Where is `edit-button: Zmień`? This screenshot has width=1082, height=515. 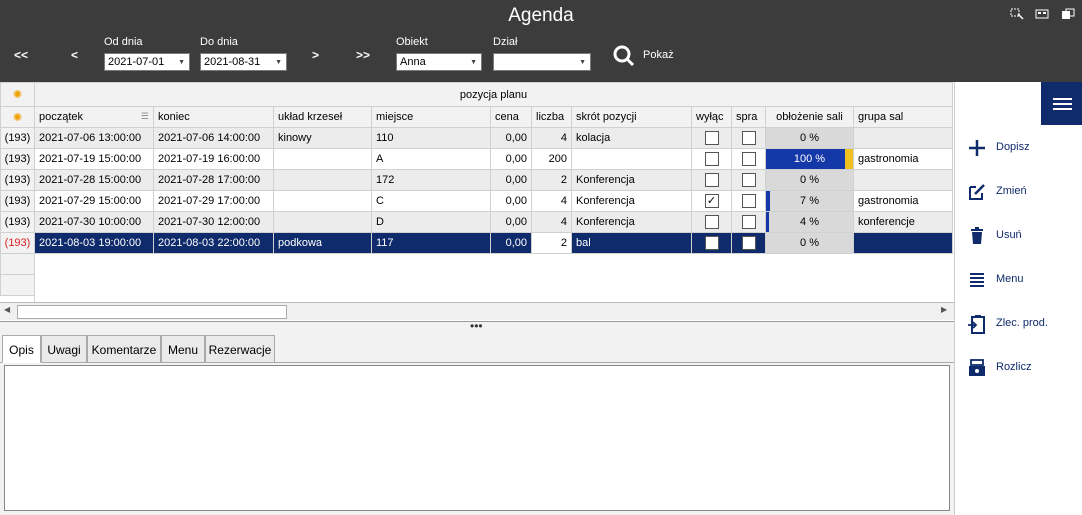 edit-button: Zmień is located at coordinates (1020, 192).